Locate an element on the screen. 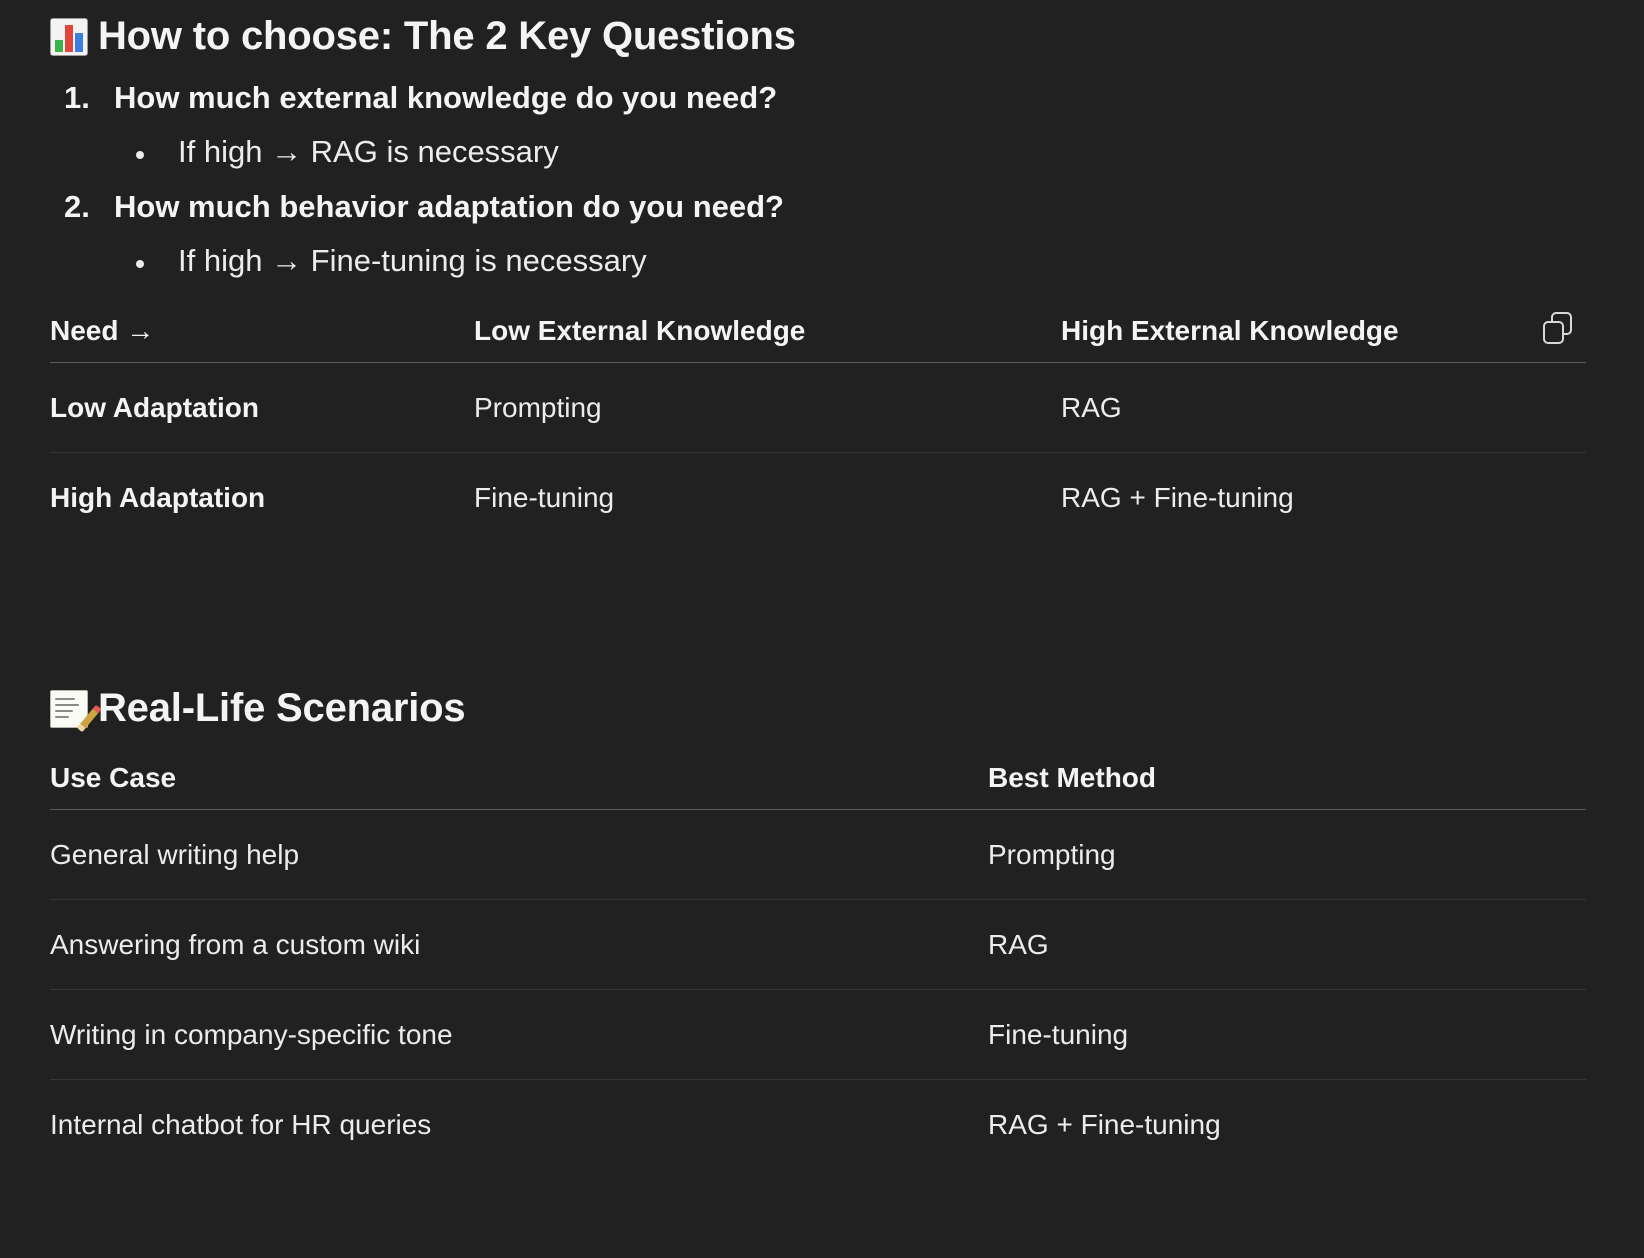  header-cell: Need → is located at coordinates (262, 331).